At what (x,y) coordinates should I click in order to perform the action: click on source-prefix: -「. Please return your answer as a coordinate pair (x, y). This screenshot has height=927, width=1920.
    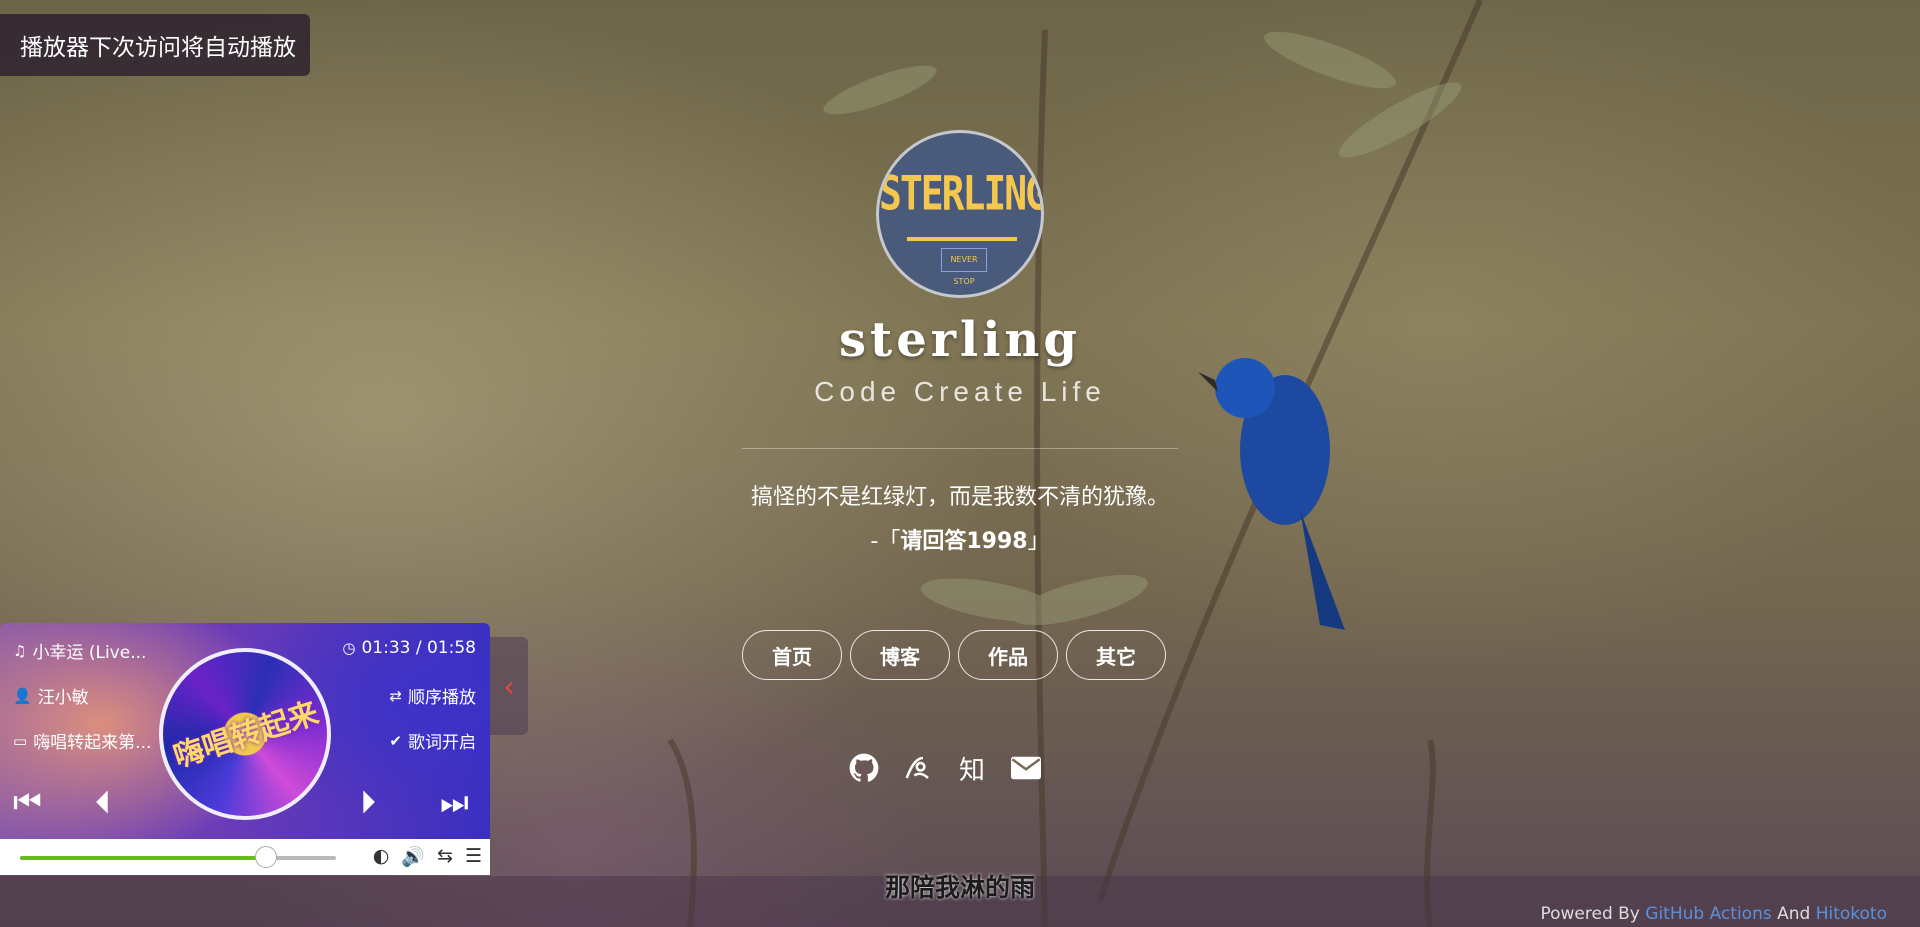
    Looking at the image, I should click on (885, 541).